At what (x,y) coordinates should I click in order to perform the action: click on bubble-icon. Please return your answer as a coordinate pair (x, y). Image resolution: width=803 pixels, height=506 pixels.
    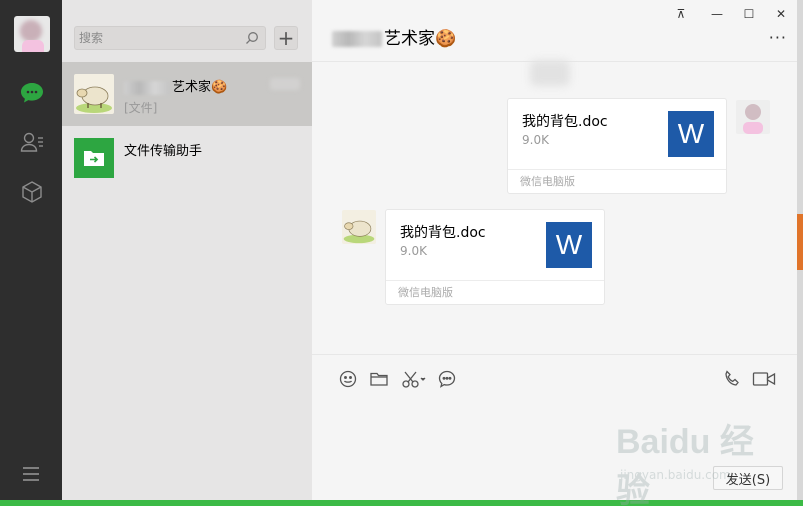
    Looking at the image, I should click on (447, 379).